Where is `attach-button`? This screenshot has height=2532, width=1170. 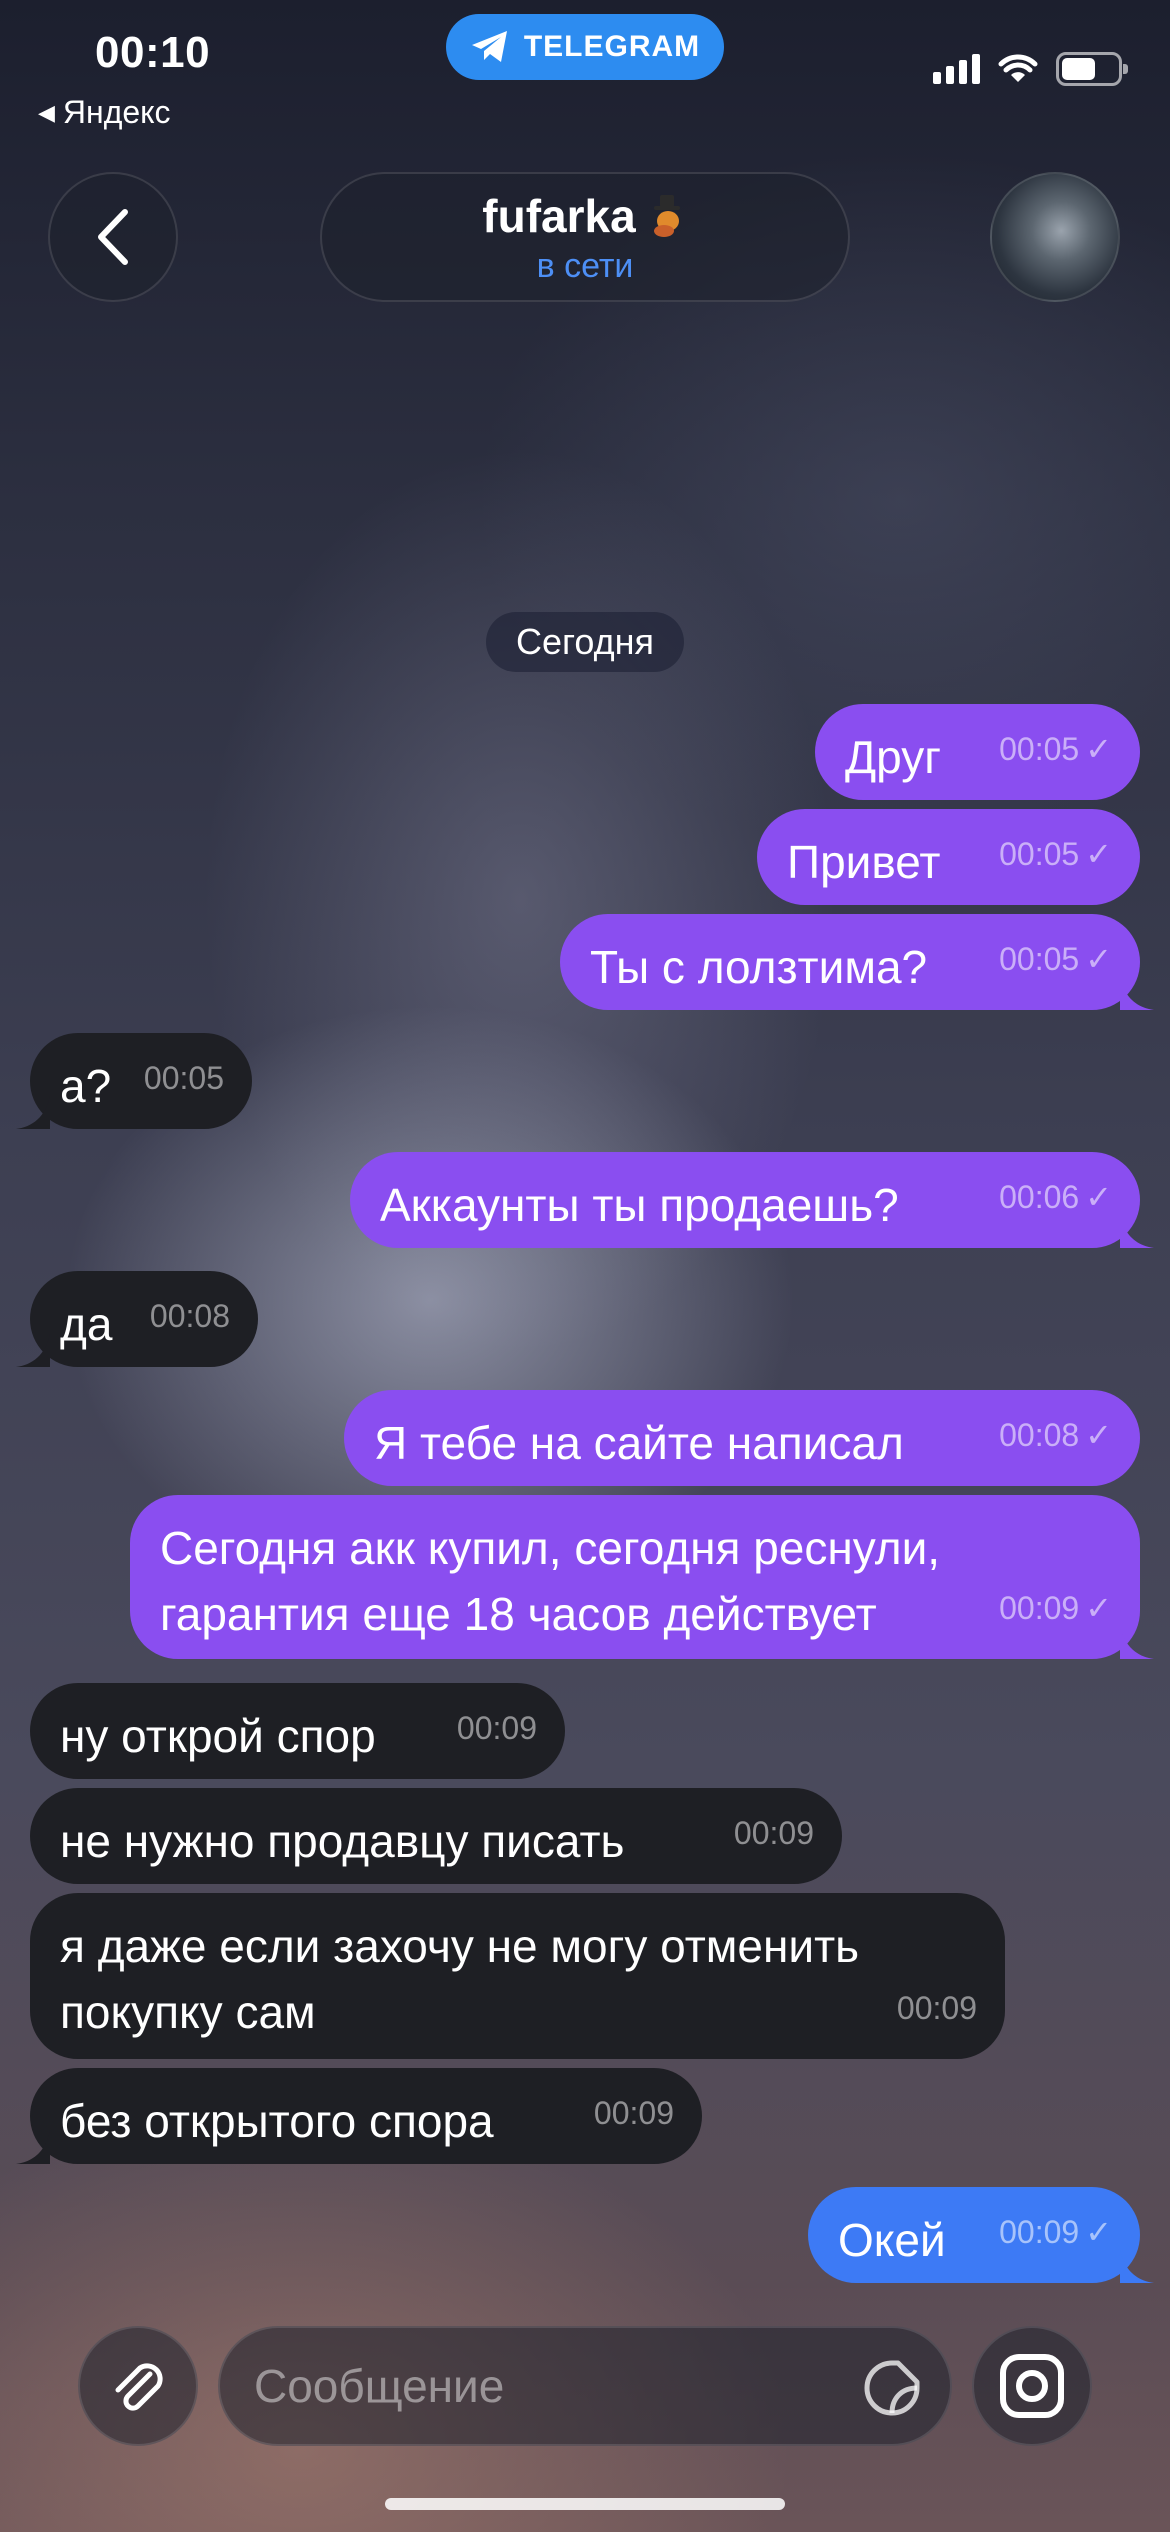 attach-button is located at coordinates (138, 2386).